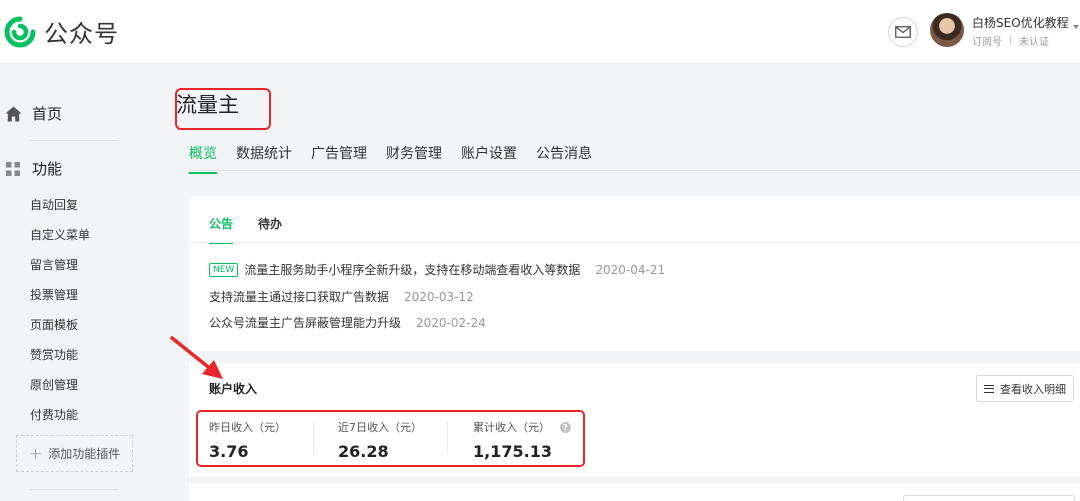  I want to click on notice-date: 2020-02-24, so click(451, 322).